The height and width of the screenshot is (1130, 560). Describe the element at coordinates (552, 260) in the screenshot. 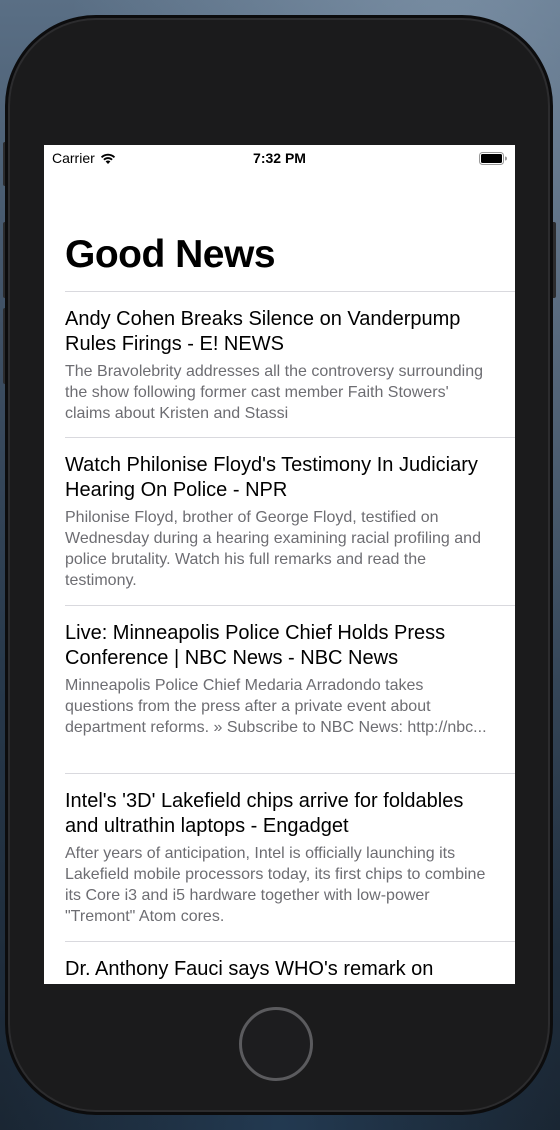

I see `power-button` at that location.